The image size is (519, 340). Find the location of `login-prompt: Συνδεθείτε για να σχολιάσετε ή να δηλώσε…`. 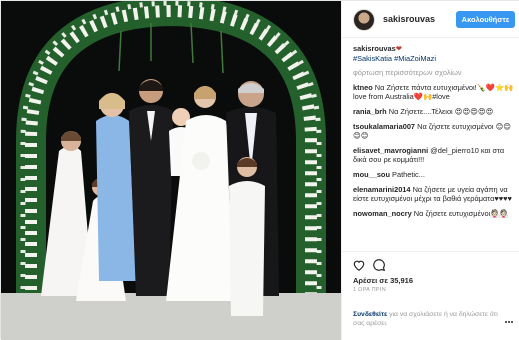

login-prompt: Συνδεθείτε για να σχολιάσετε ή να δηλώσε… is located at coordinates (428, 319).